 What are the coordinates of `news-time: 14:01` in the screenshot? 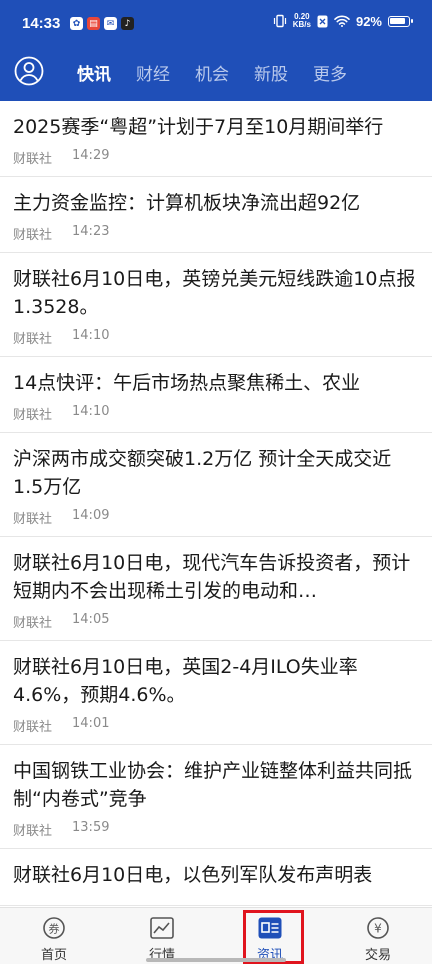 It's located at (91, 723).